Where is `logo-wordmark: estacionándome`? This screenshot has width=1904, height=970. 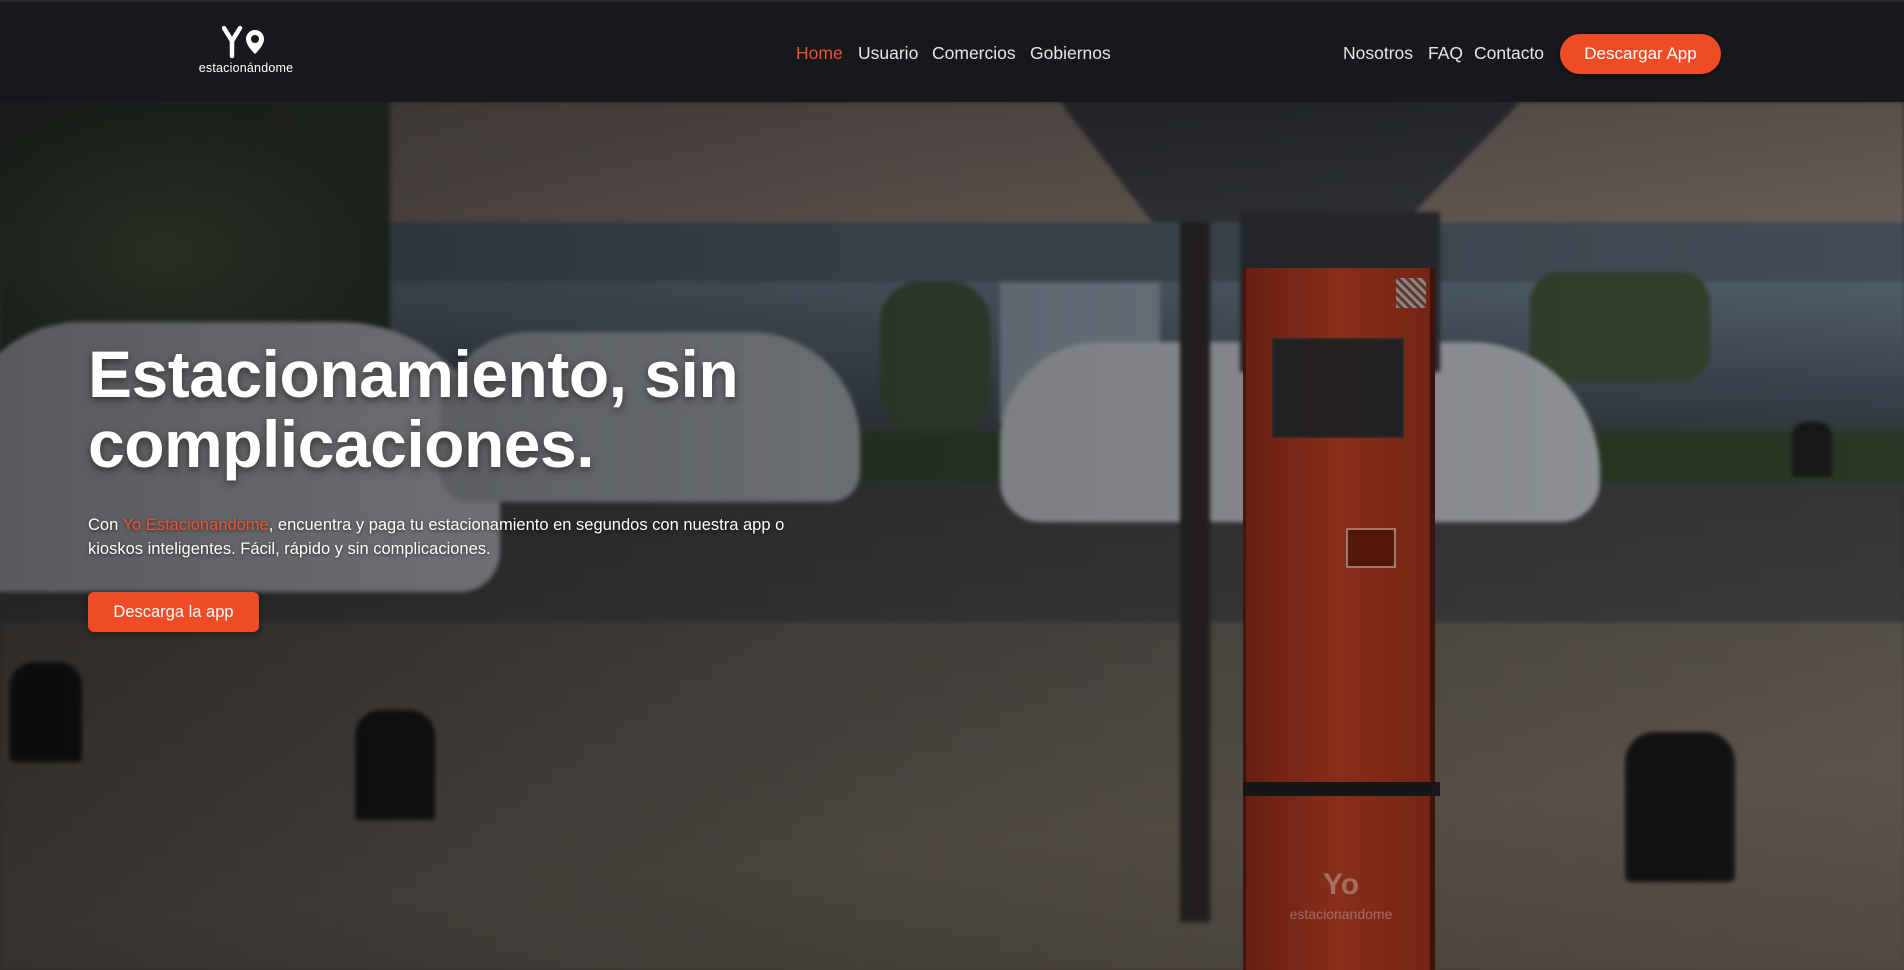
logo-wordmark: estacionándome is located at coordinates (246, 68).